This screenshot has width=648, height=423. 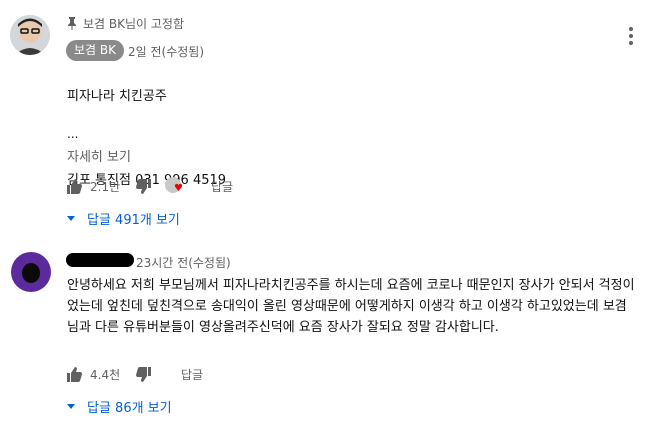 I want to click on comment-time: 2일 전(수정됨), so click(x=166, y=51).